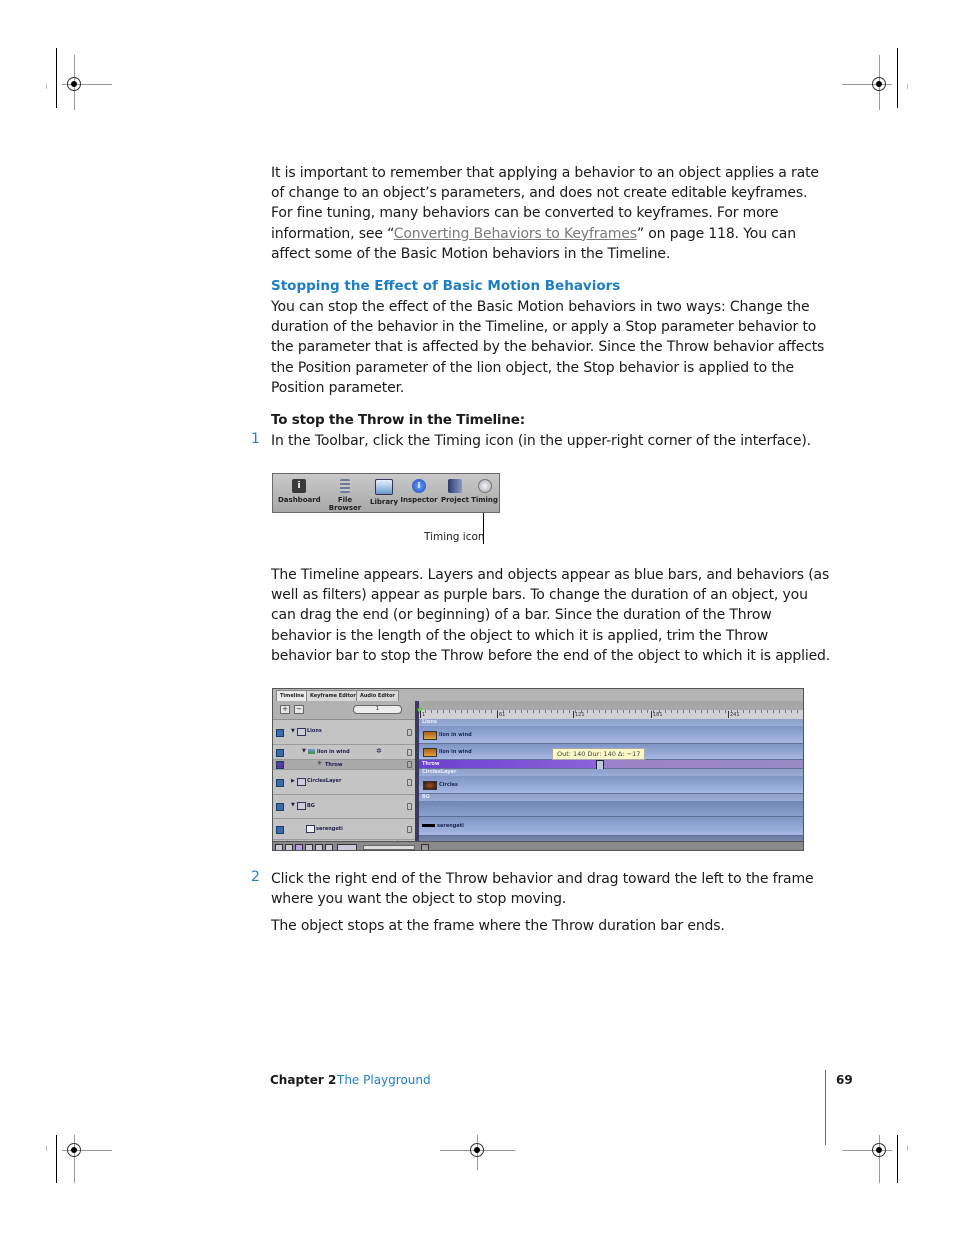 The height and width of the screenshot is (1235, 954). Describe the element at coordinates (279, 847) in the screenshot. I see `view-layers-icon` at that location.